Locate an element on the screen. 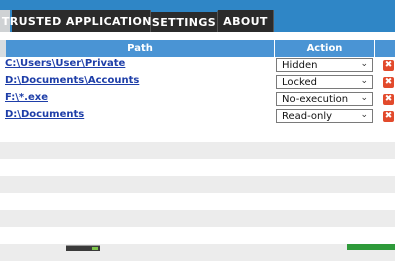 The width and height of the screenshot is (395, 261). table-row: F:\*.exe No-execution ⌄ ✖ is located at coordinates (197, 99).